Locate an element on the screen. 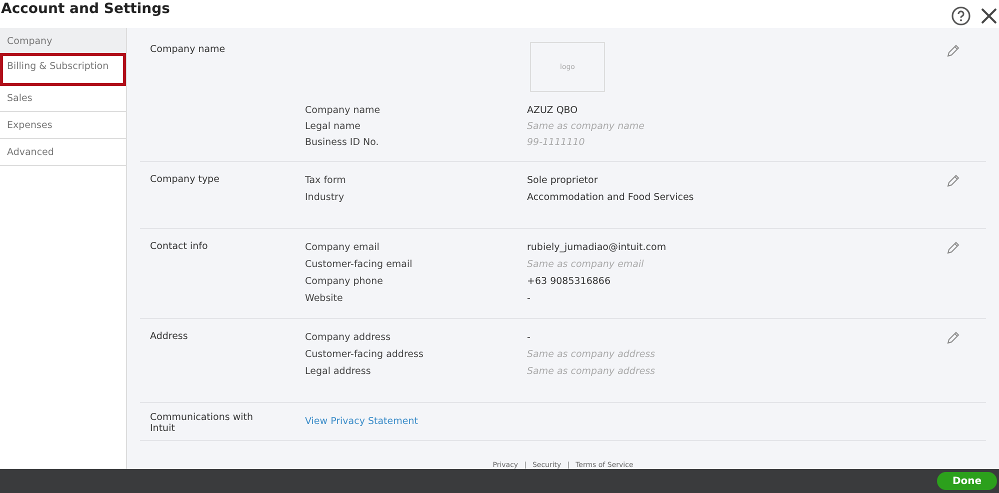 The height and width of the screenshot is (493, 999). field-label: Company address is located at coordinates (348, 337).